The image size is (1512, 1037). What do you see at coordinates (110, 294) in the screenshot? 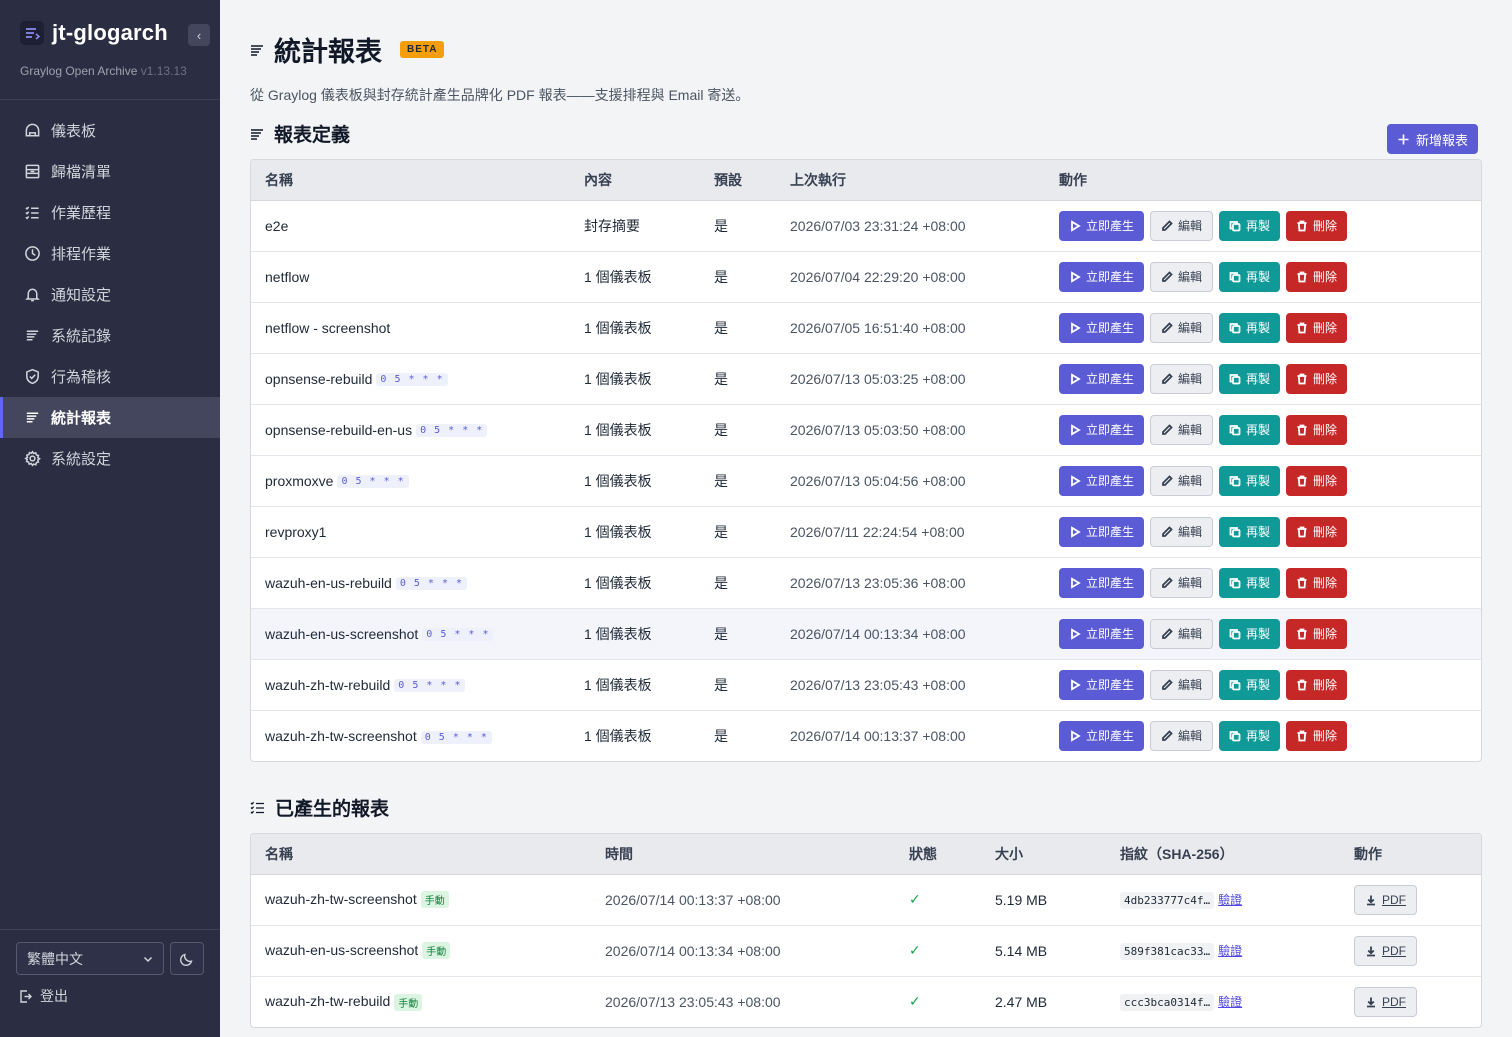
I see `sidebar-item-notifications: 通知設定` at bounding box center [110, 294].